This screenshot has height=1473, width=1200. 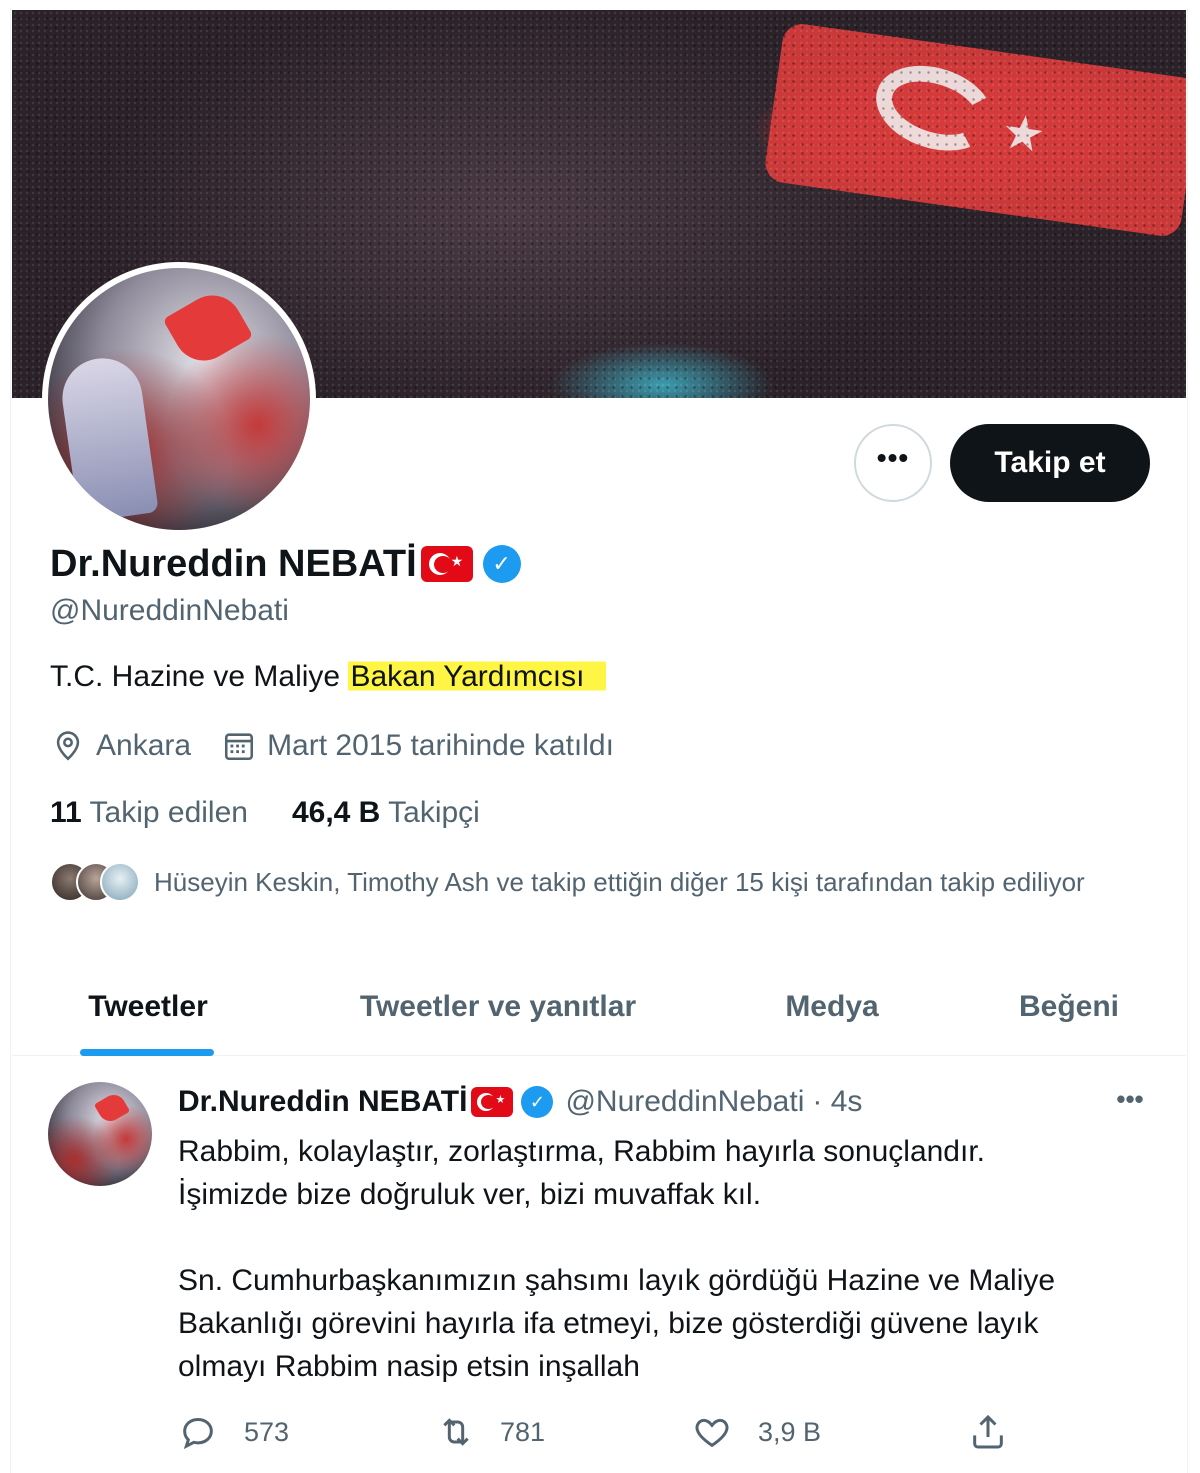 I want to click on profile-stats: 11 Takip edilen 46,4 B Takipçi, so click(x=265, y=813).